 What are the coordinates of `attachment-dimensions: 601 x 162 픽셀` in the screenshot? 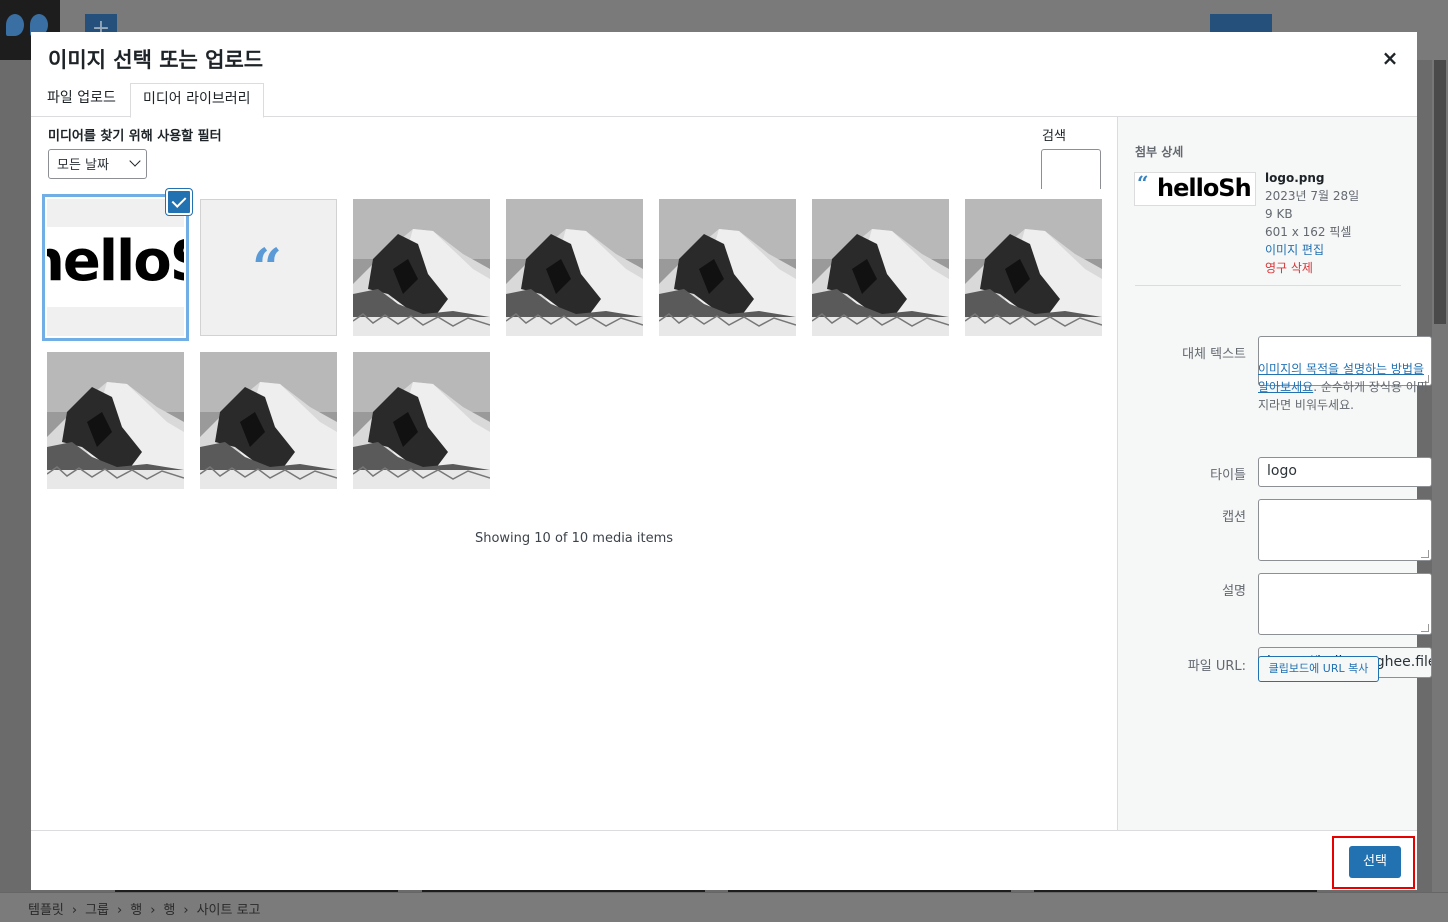 It's located at (1308, 232).